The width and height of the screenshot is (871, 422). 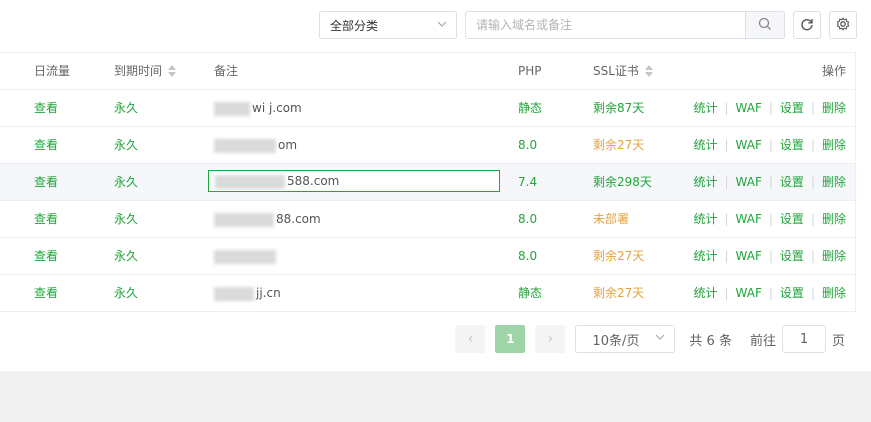 I want to click on col-ssl-header: SSL证书, so click(x=623, y=71).